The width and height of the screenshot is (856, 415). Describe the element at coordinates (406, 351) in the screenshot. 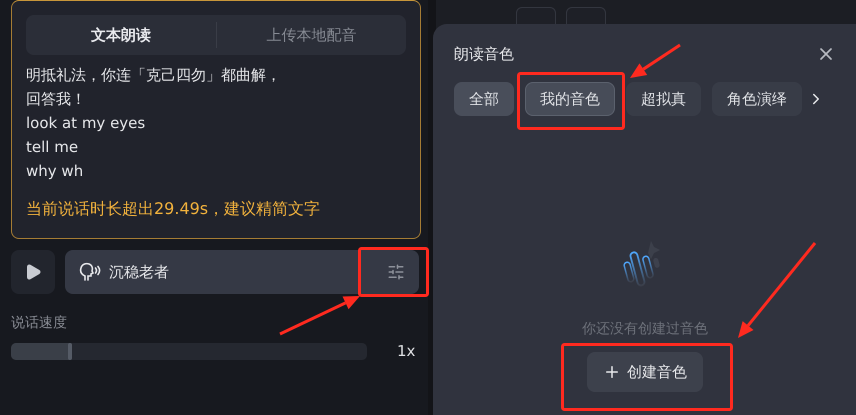

I see `speed-value: 1x` at that location.